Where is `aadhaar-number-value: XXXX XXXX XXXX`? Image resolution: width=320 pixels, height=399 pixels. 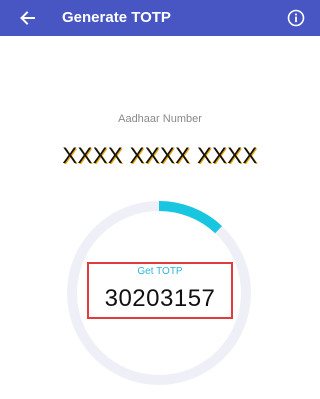 aadhaar-number-value: XXXX XXXX XXXX is located at coordinates (160, 155).